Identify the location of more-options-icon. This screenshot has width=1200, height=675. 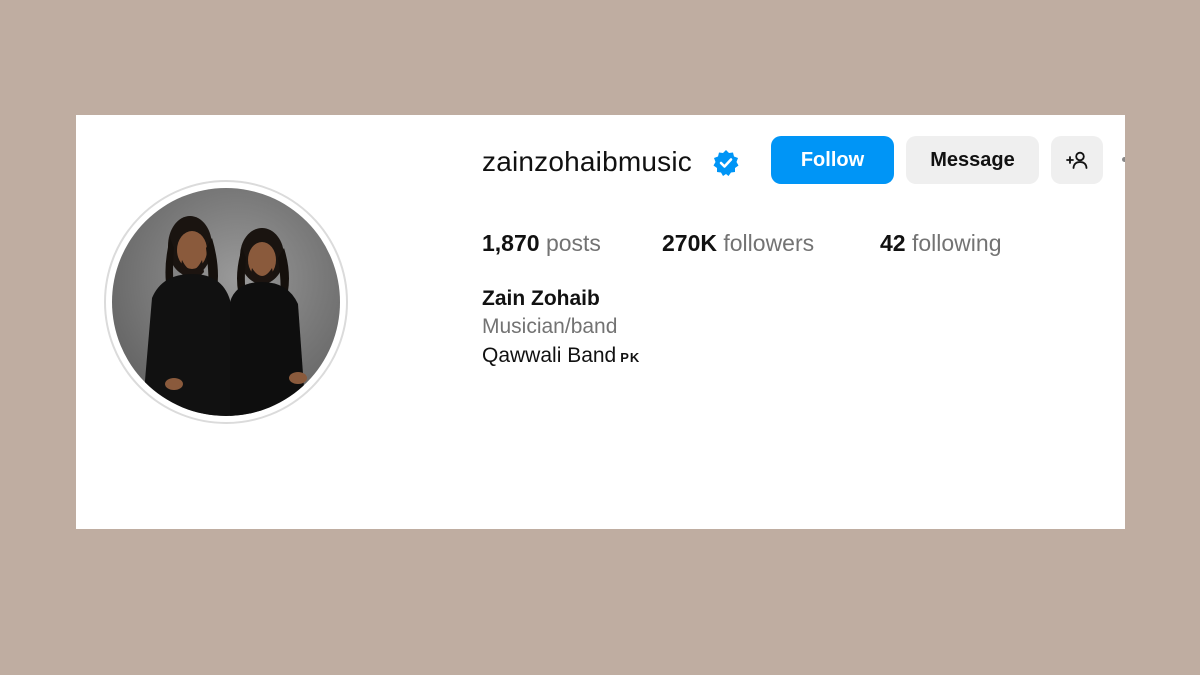
(1123, 159).